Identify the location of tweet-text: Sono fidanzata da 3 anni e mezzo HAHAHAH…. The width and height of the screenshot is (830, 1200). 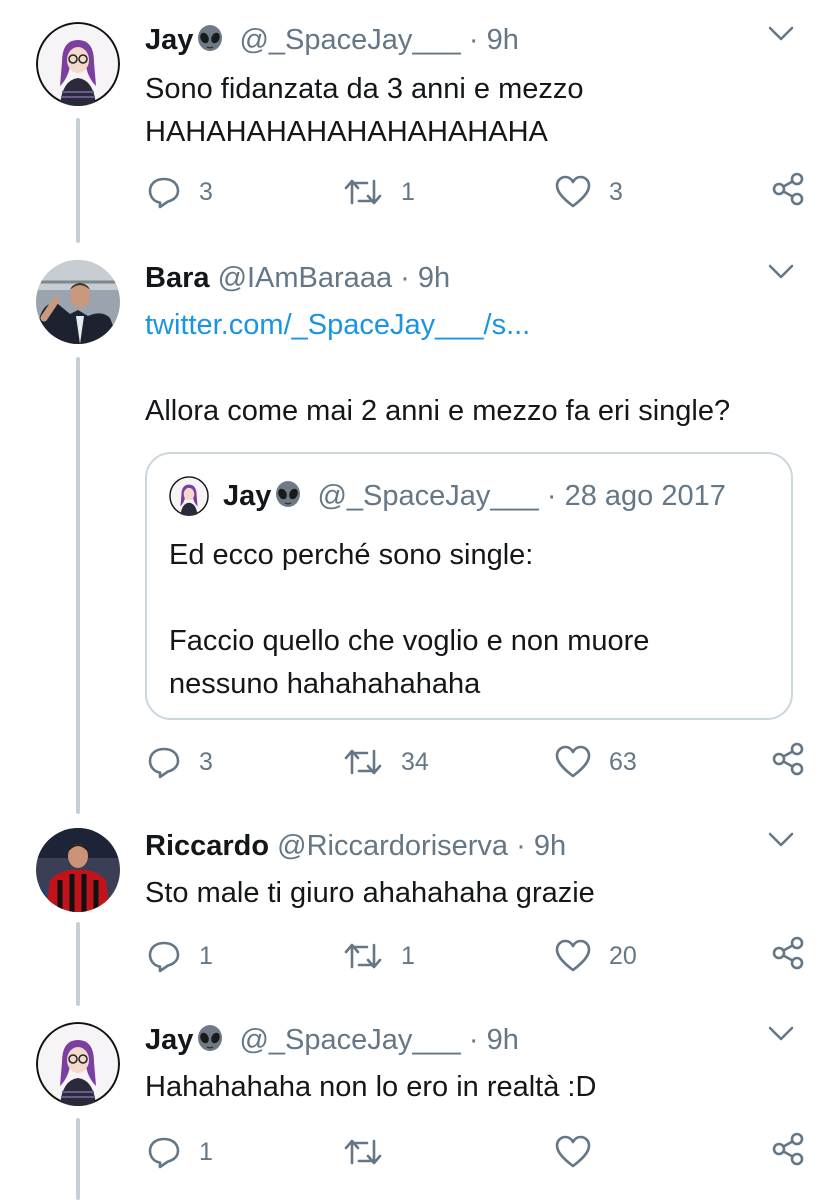
(364, 110).